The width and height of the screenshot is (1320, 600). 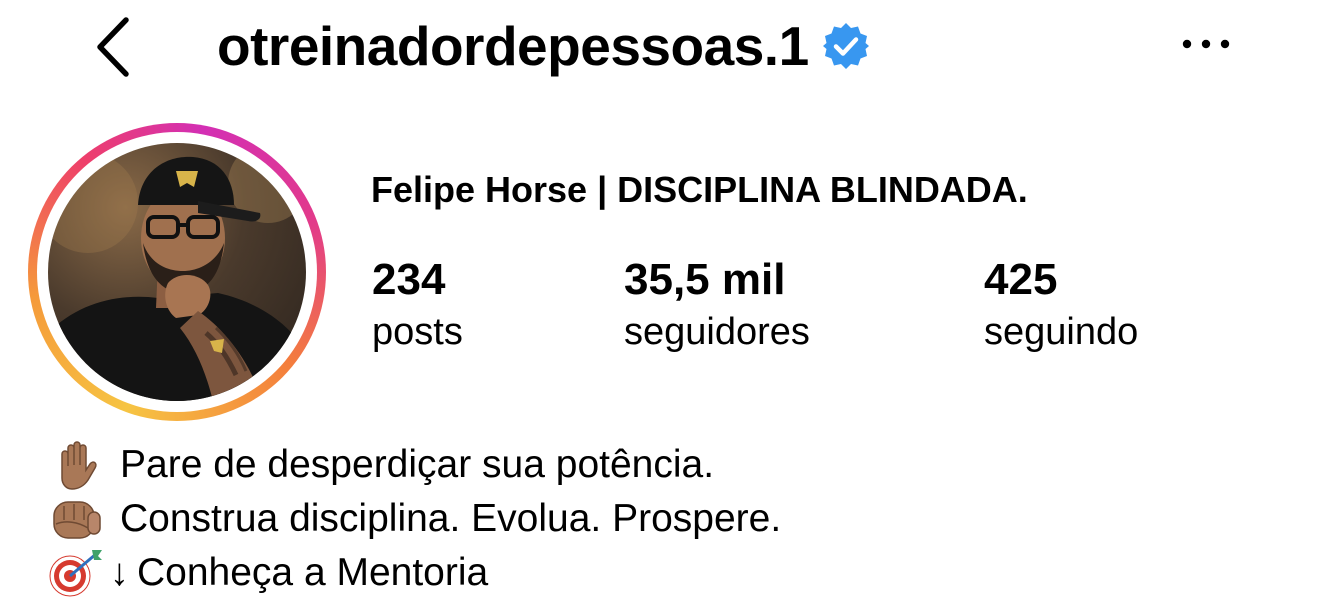 I want to click on bio-line: Construa disciplina. Evolua. Prospere., so click(x=414, y=519).